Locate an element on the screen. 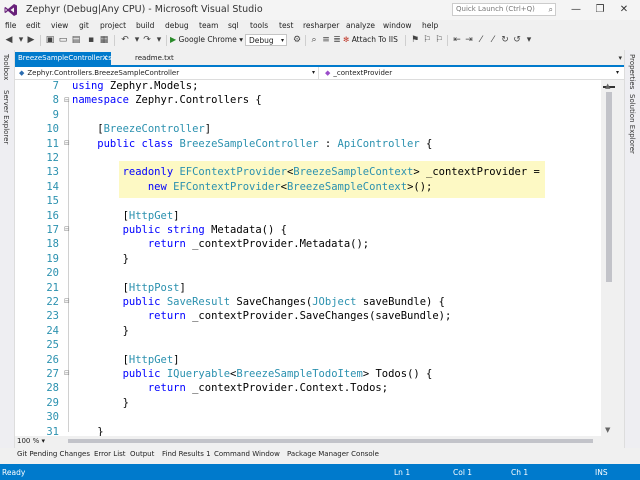 This screenshot has width=640, height=480. menu-tools: tools is located at coordinates (259, 25).